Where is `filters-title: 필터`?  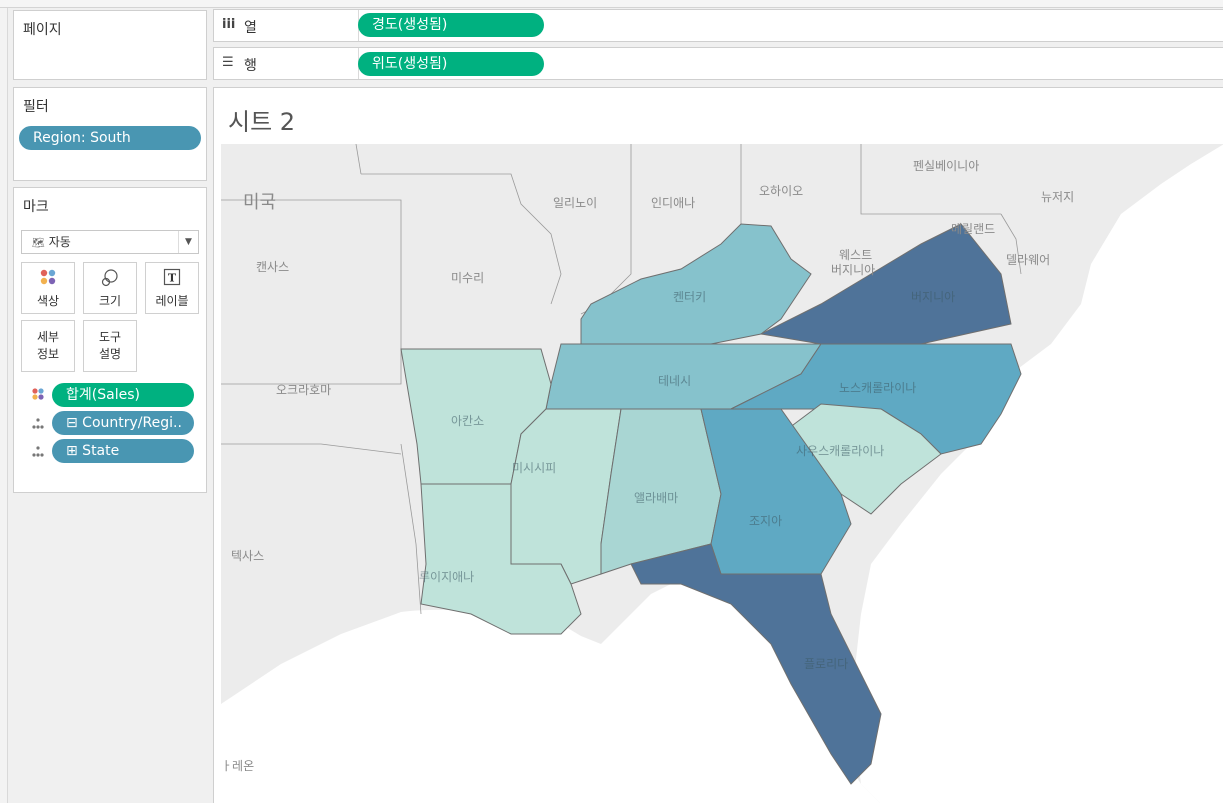
filters-title: 필터 is located at coordinates (36, 107).